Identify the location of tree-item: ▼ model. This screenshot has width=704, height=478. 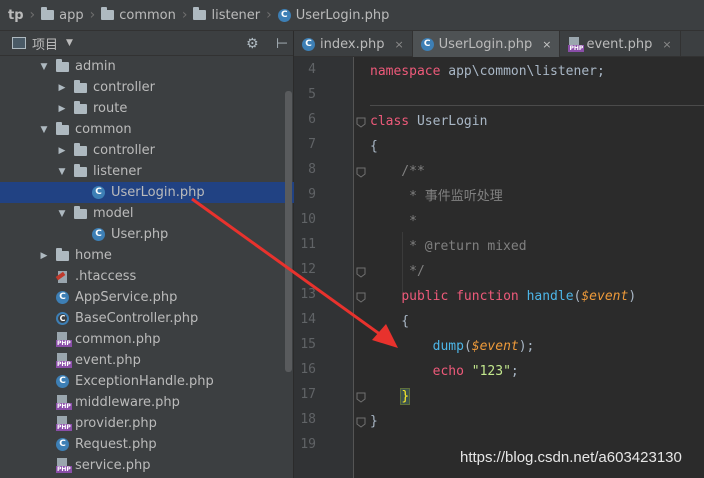
(147, 213).